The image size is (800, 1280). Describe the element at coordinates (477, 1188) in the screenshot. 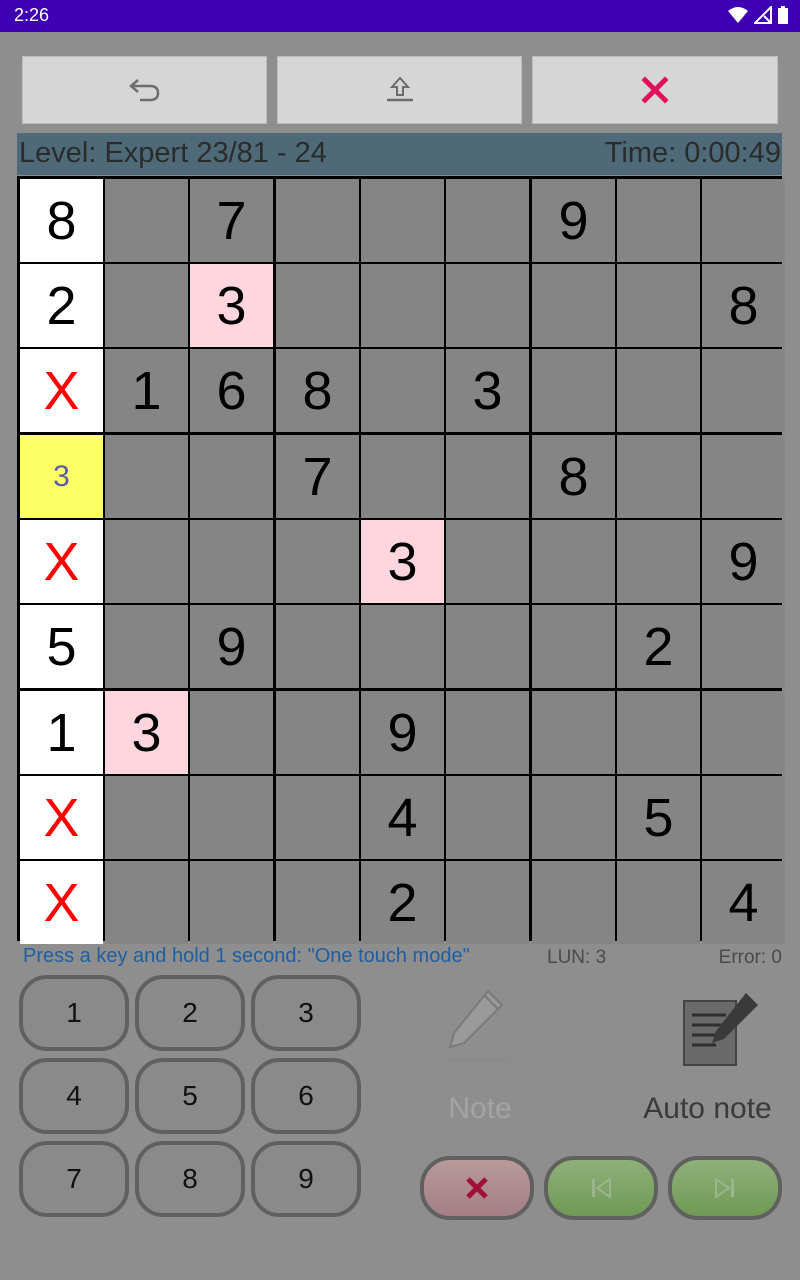

I see `clear-cell-button` at that location.